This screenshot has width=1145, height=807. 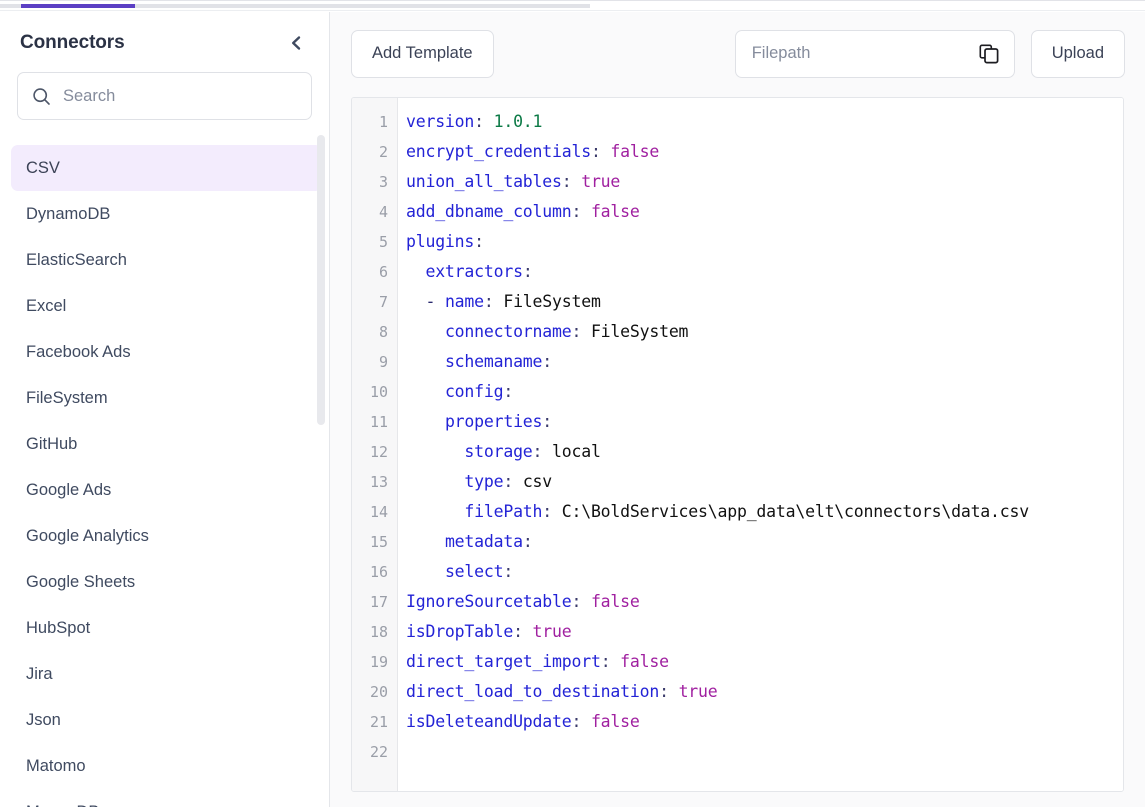 I want to click on code-line: encrypt_credentials: false, so click(x=764, y=152).